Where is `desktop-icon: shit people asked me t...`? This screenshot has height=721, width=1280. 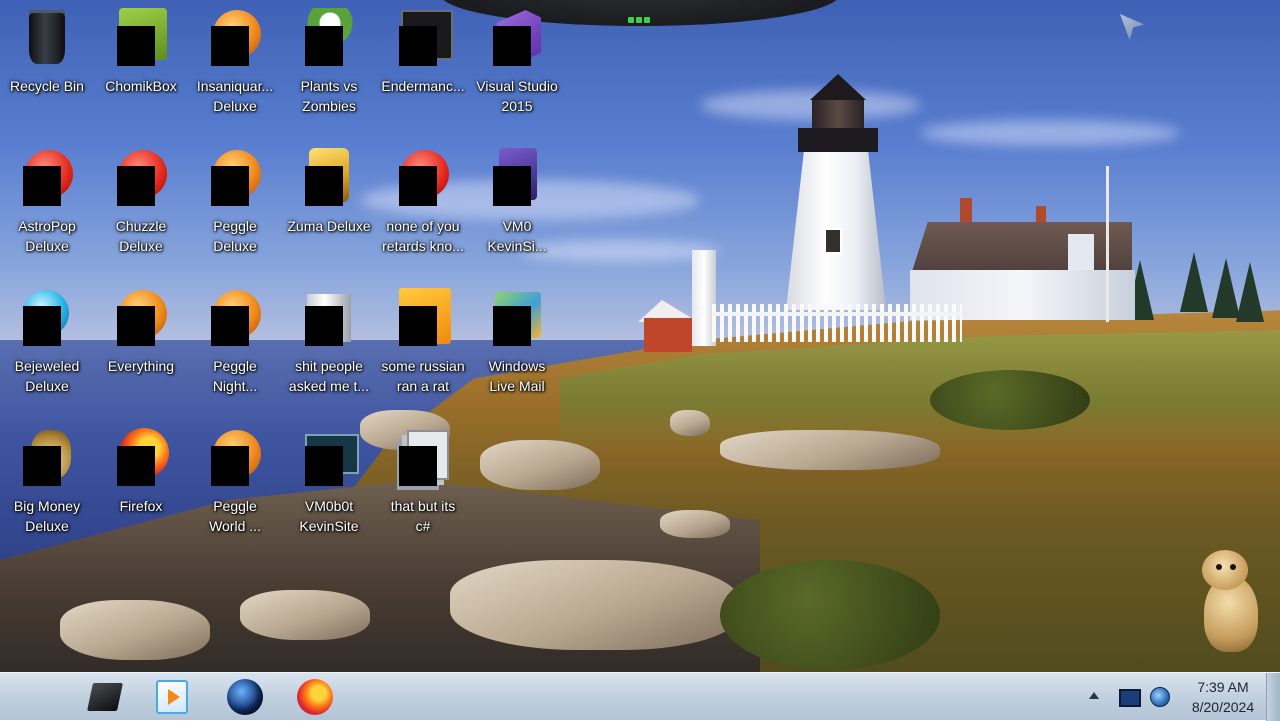
desktop-icon: shit people asked me t... is located at coordinates (329, 344).